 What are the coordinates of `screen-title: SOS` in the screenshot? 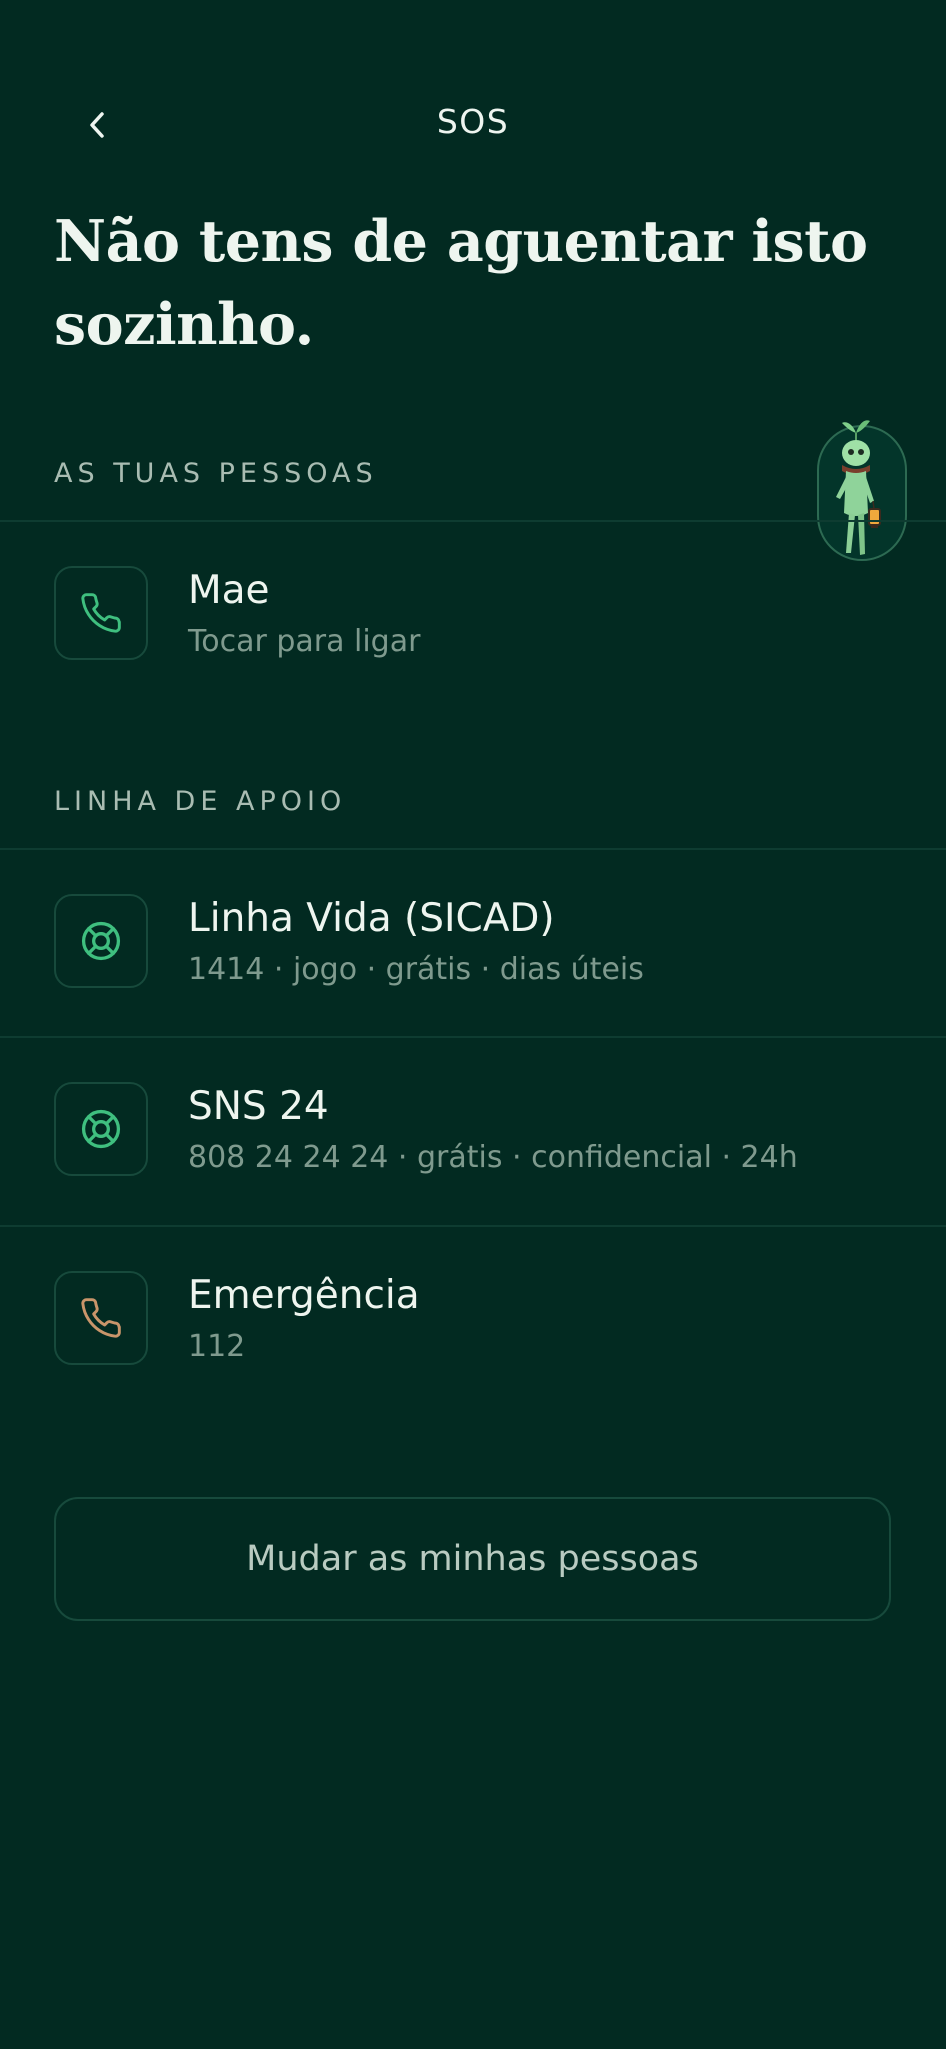 It's located at (473, 121).